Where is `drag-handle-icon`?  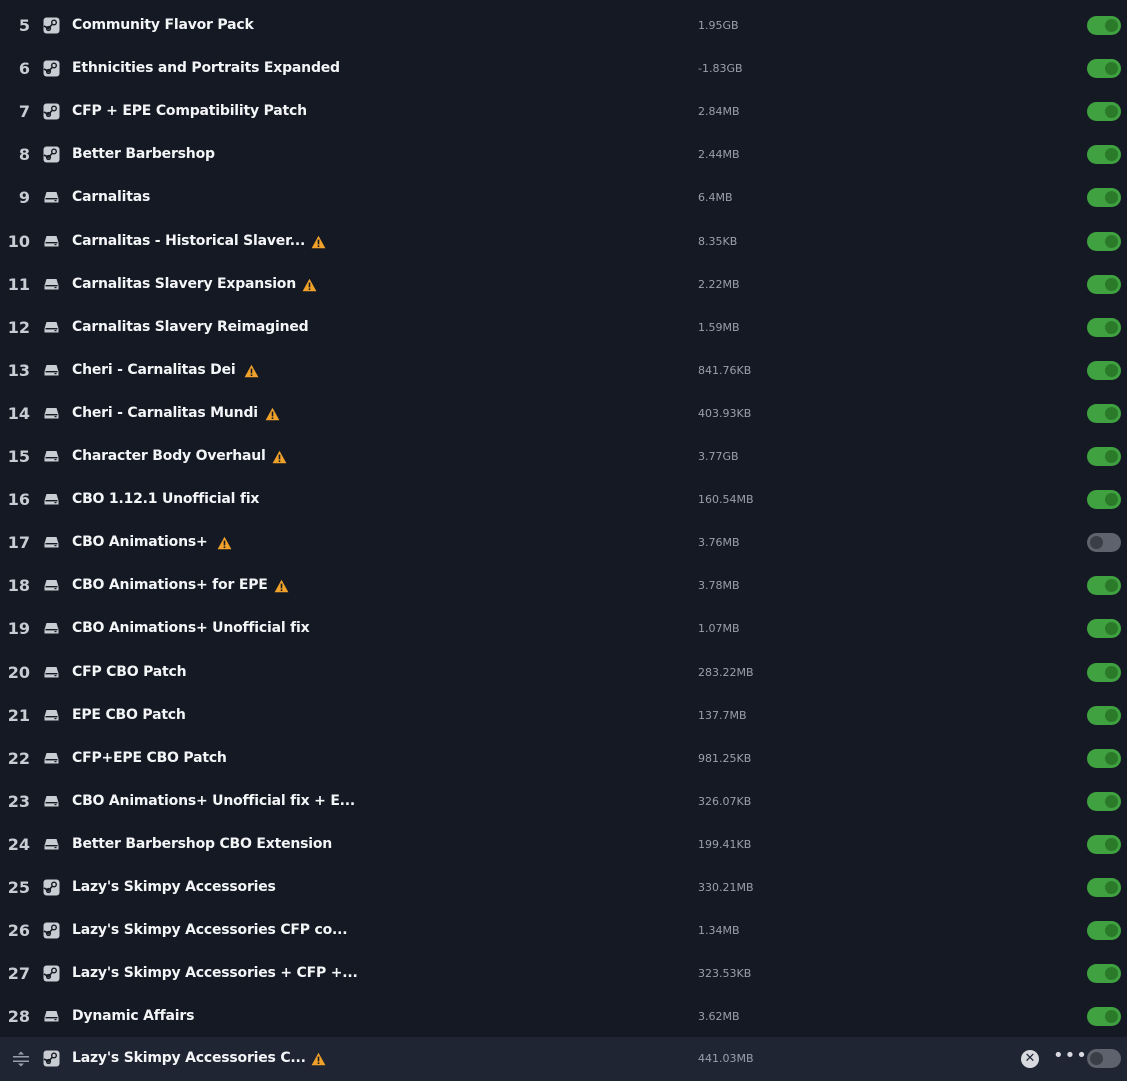 drag-handle-icon is located at coordinates (21, 1059).